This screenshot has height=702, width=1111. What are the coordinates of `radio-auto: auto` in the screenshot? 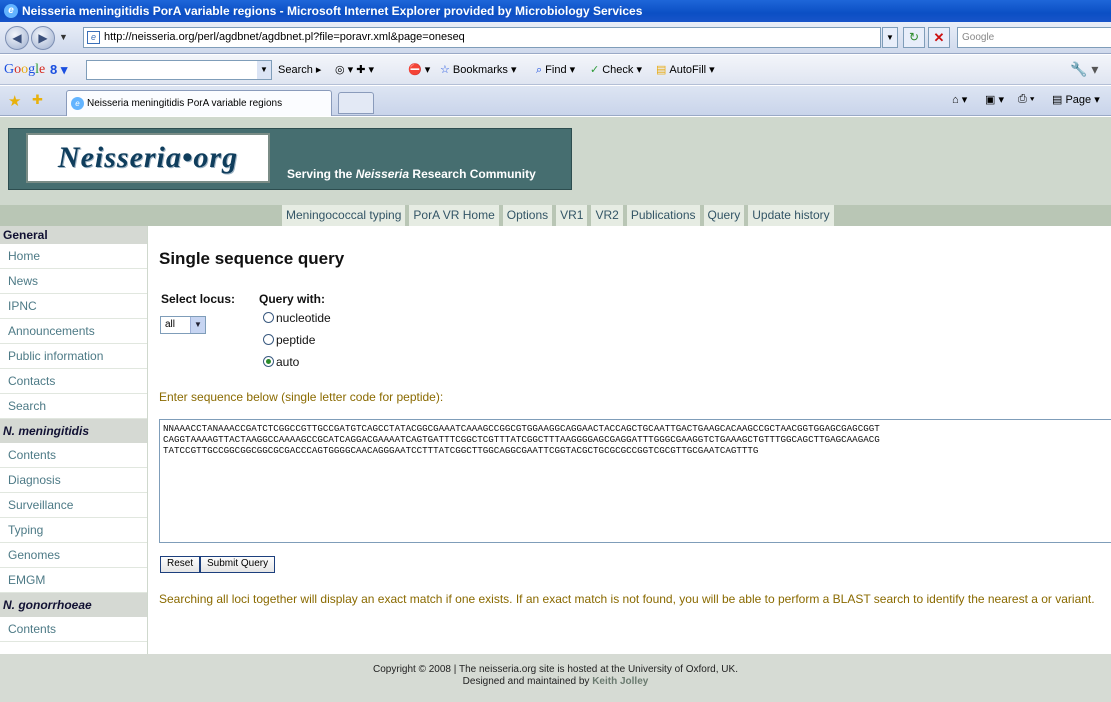 It's located at (281, 364).